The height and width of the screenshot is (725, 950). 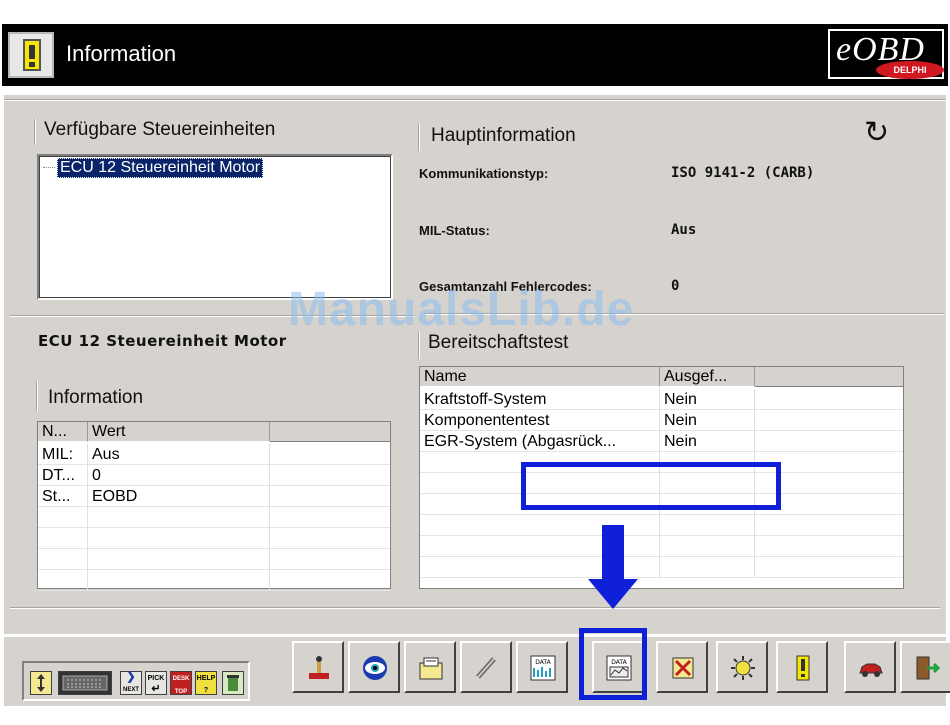 I want to click on table-cell: Kraftstoff-System, so click(x=540, y=399).